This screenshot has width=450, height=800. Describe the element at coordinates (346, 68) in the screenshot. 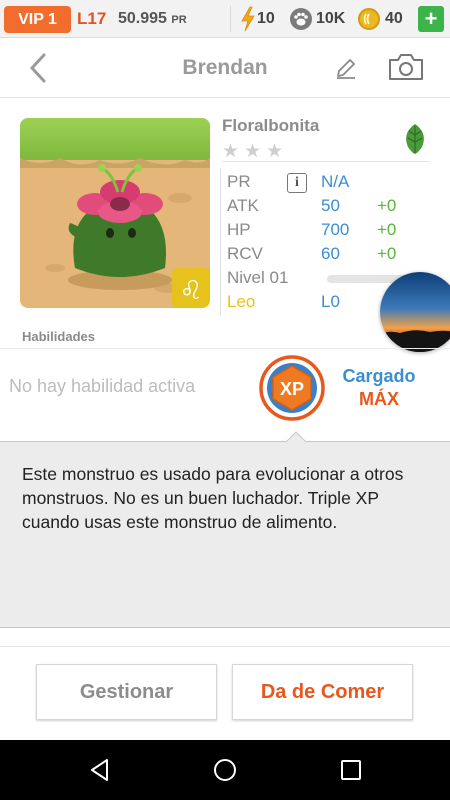

I see `pencil-icon` at that location.